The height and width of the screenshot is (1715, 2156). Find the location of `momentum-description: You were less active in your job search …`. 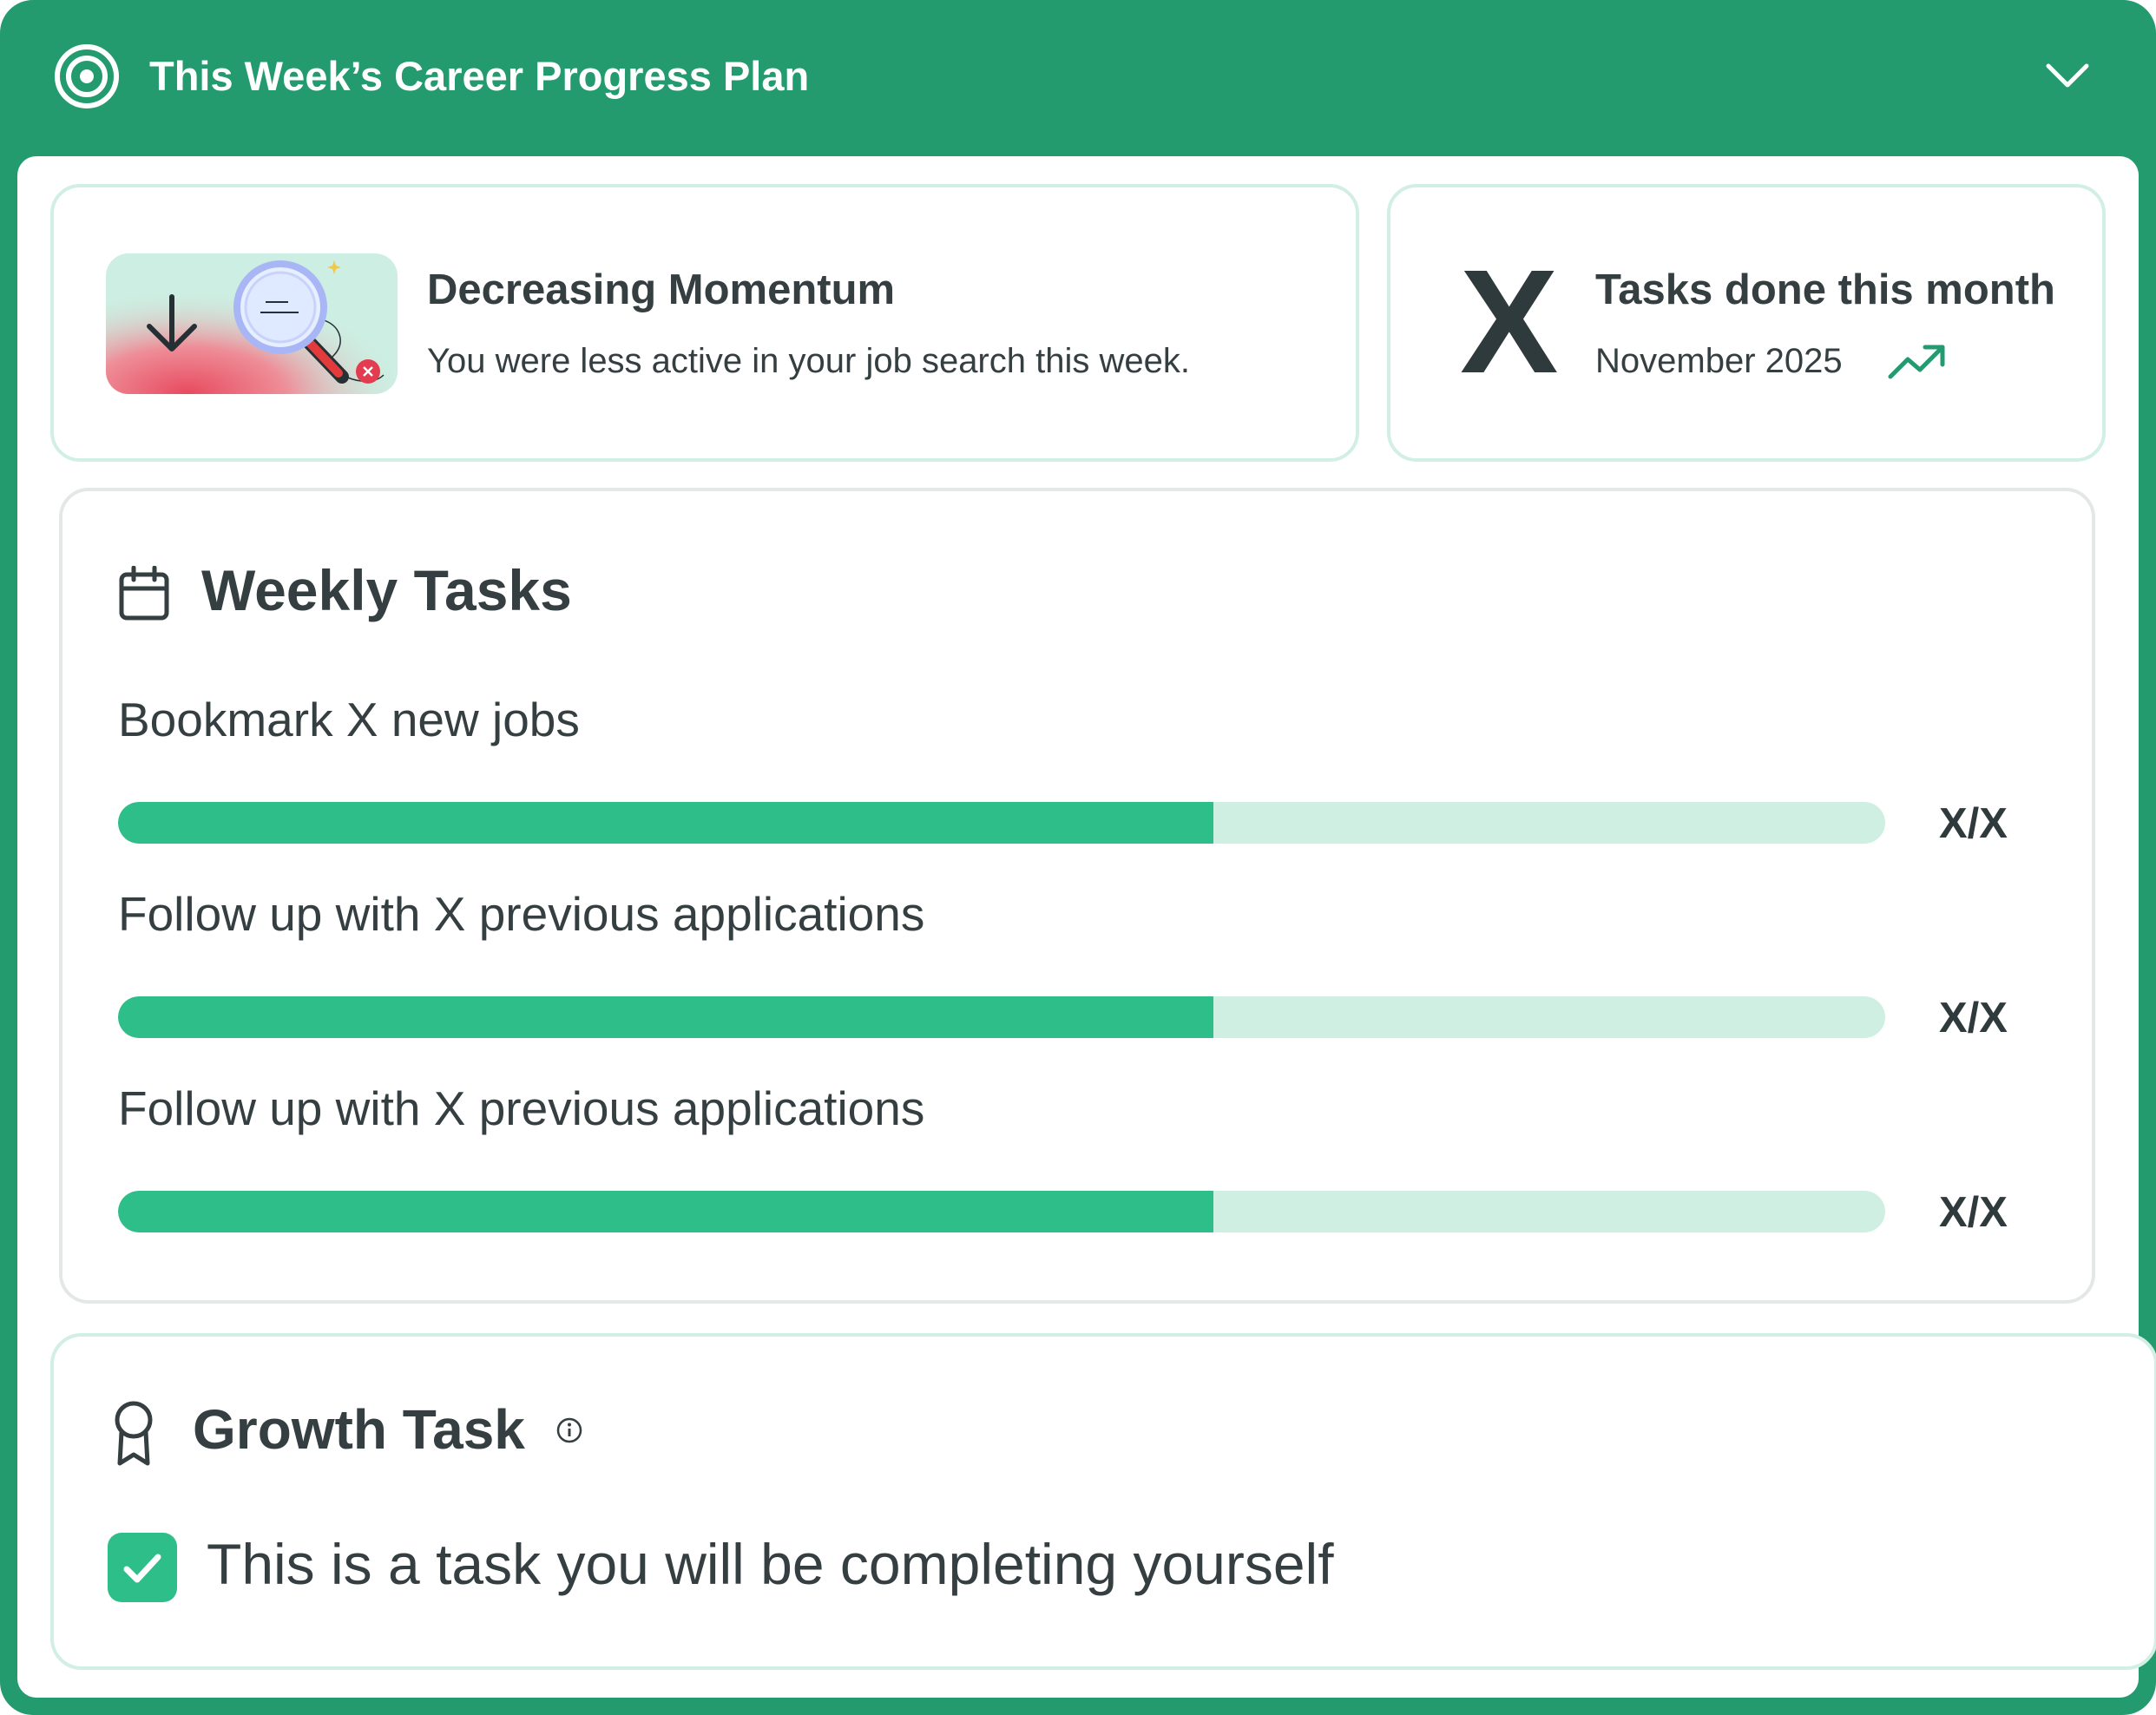

momentum-description: You were less active in your job search … is located at coordinates (808, 361).